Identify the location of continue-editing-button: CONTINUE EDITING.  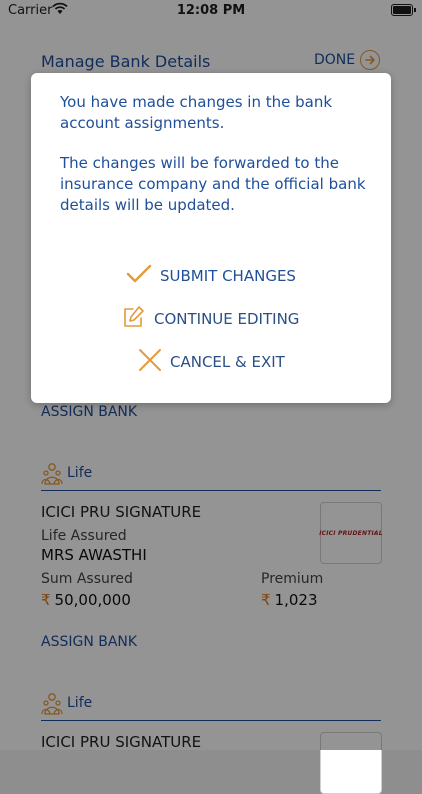
(210, 319).